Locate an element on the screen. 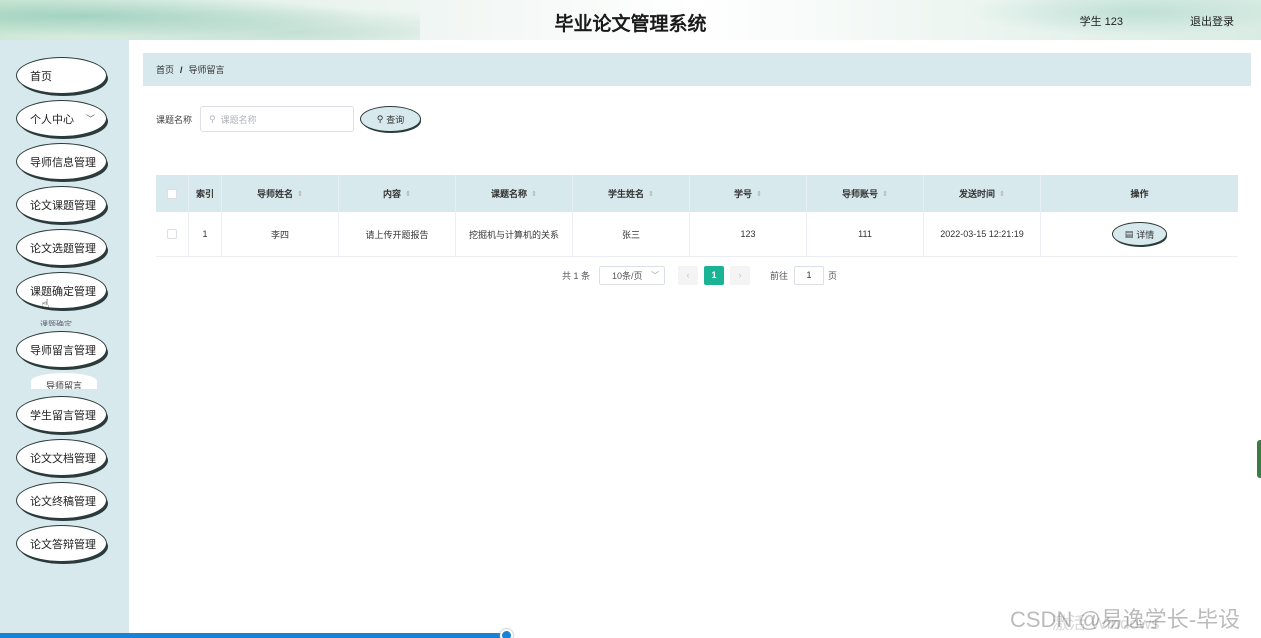  sidebar-item-personal-center: 个人中心 ﹀ is located at coordinates (61, 118).